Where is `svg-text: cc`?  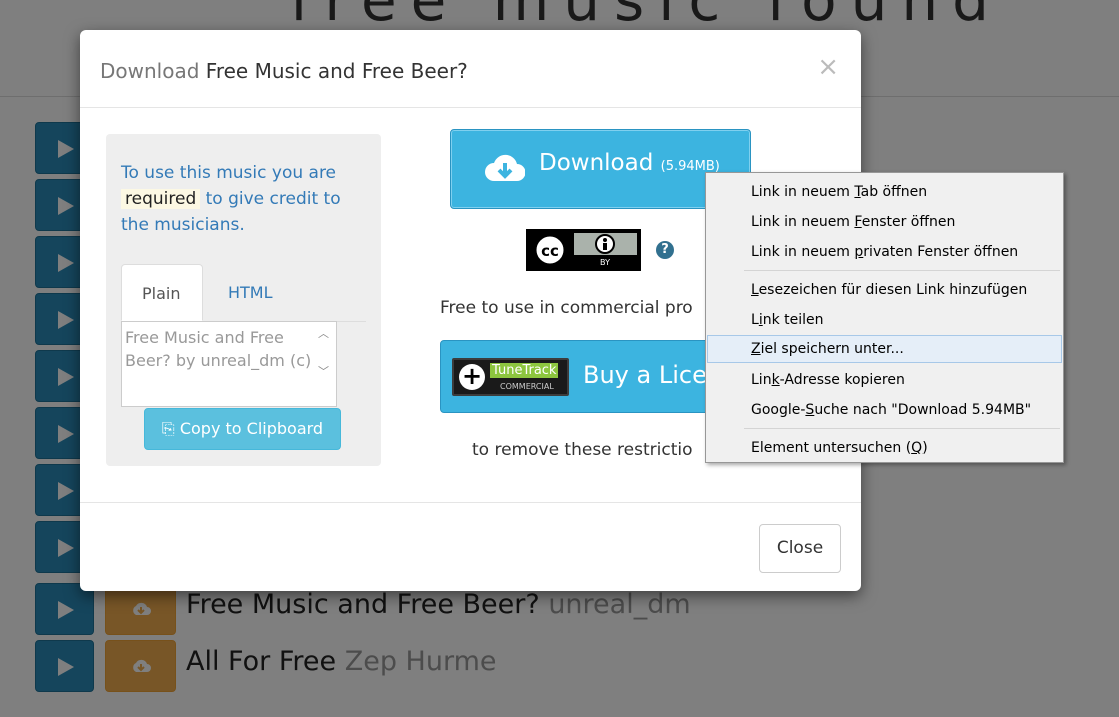 svg-text: cc is located at coordinates (550, 251).